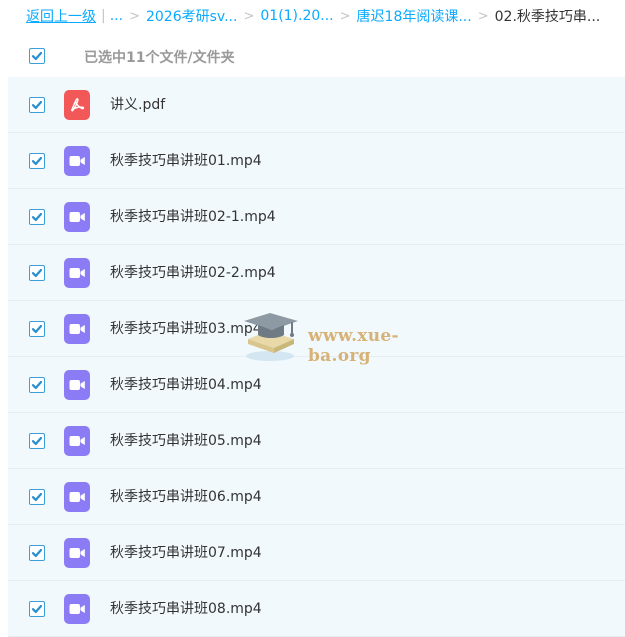 The image size is (625, 637). Describe the element at coordinates (186, 608) in the screenshot. I see `file-name: 秋季技巧串讲班08.mp4` at that location.